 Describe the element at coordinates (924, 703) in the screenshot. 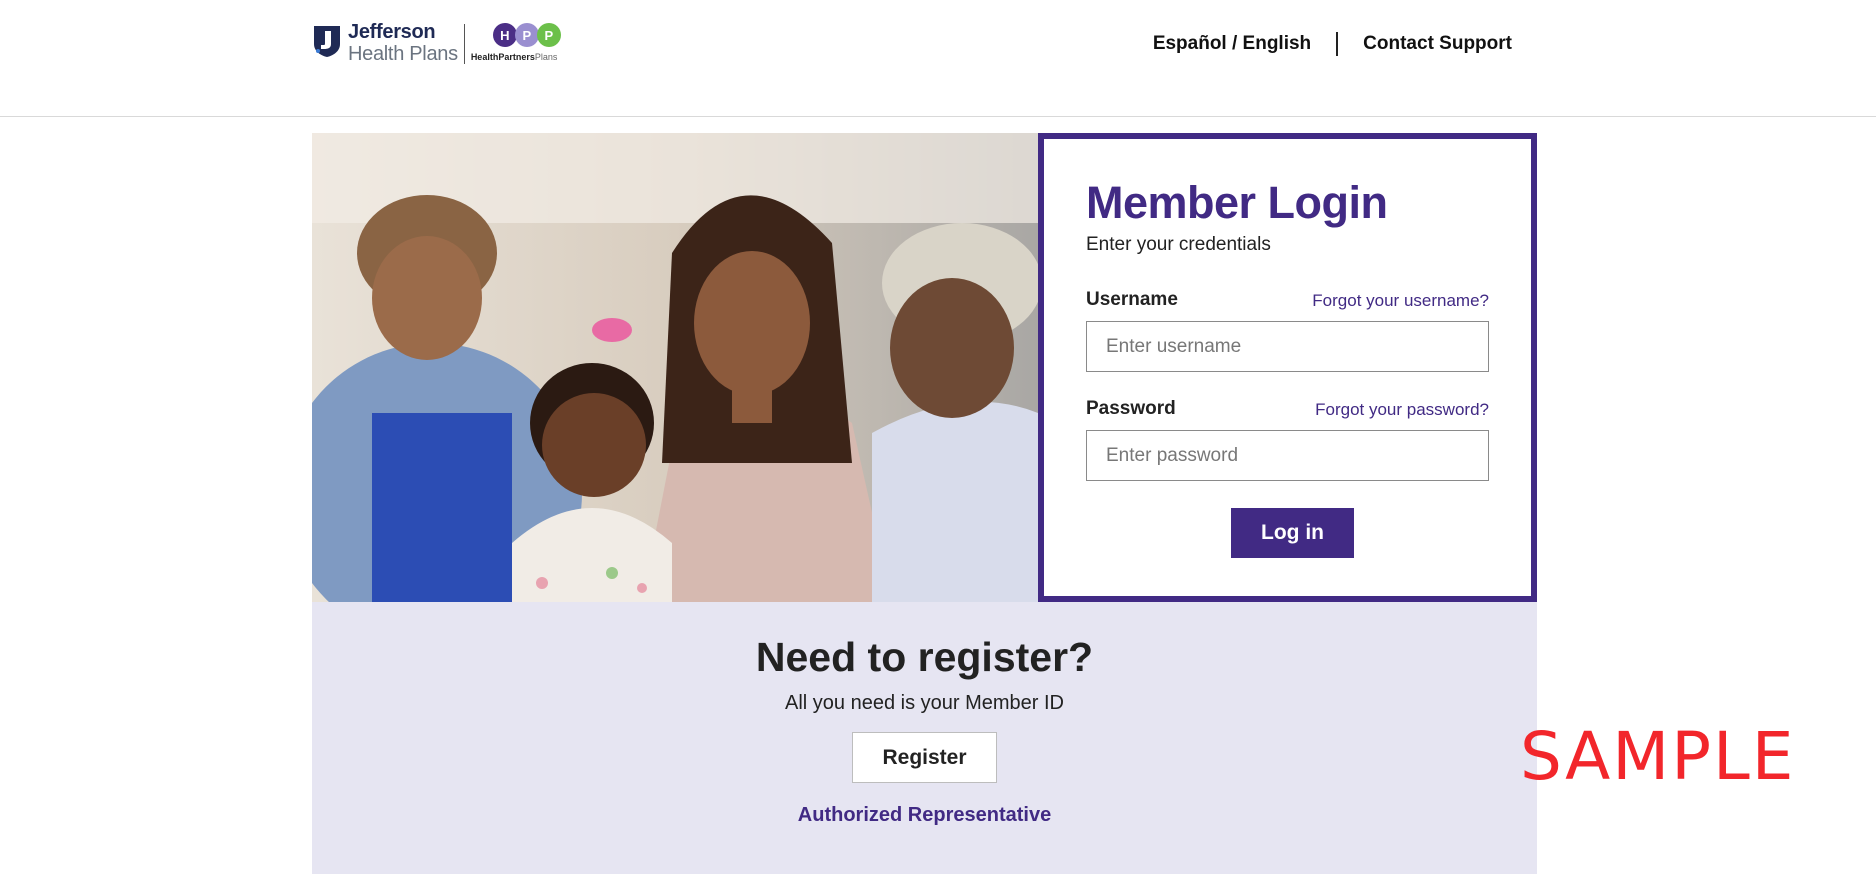

I see `register-subtitle: All you need is your Member ID` at that location.